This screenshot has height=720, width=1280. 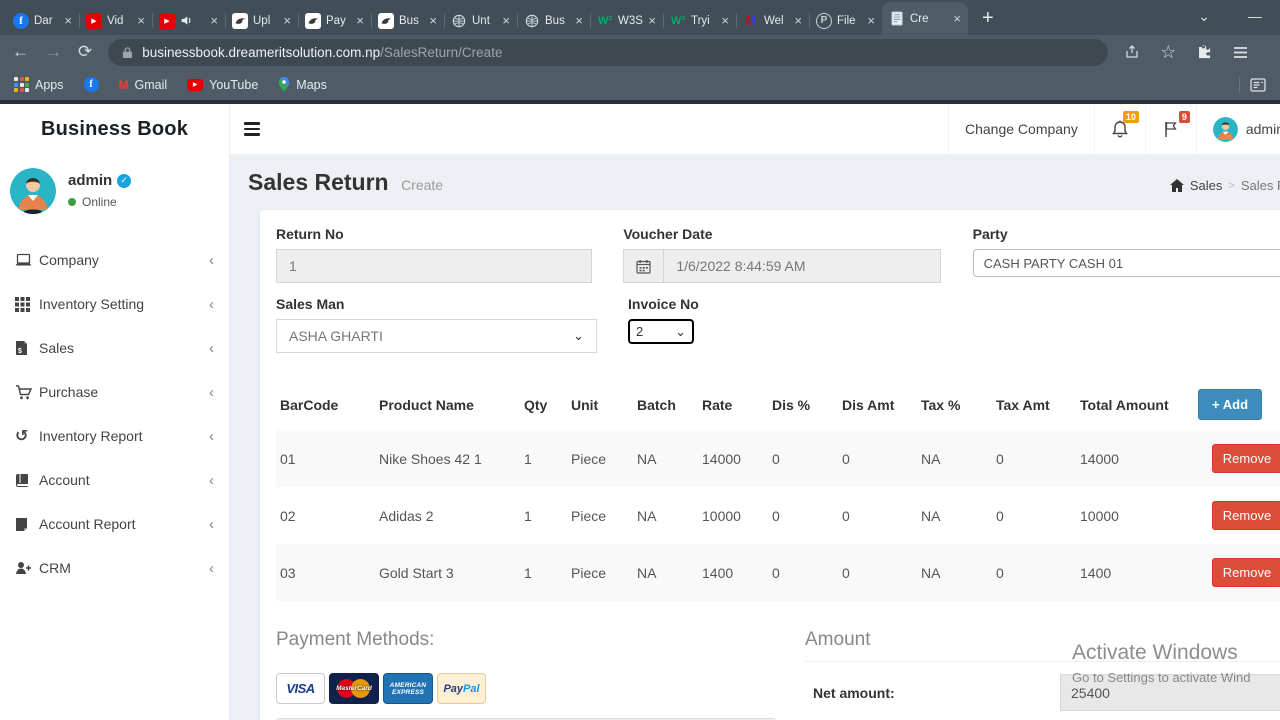 I want to click on sidebar-username: admin, so click(x=90, y=180).